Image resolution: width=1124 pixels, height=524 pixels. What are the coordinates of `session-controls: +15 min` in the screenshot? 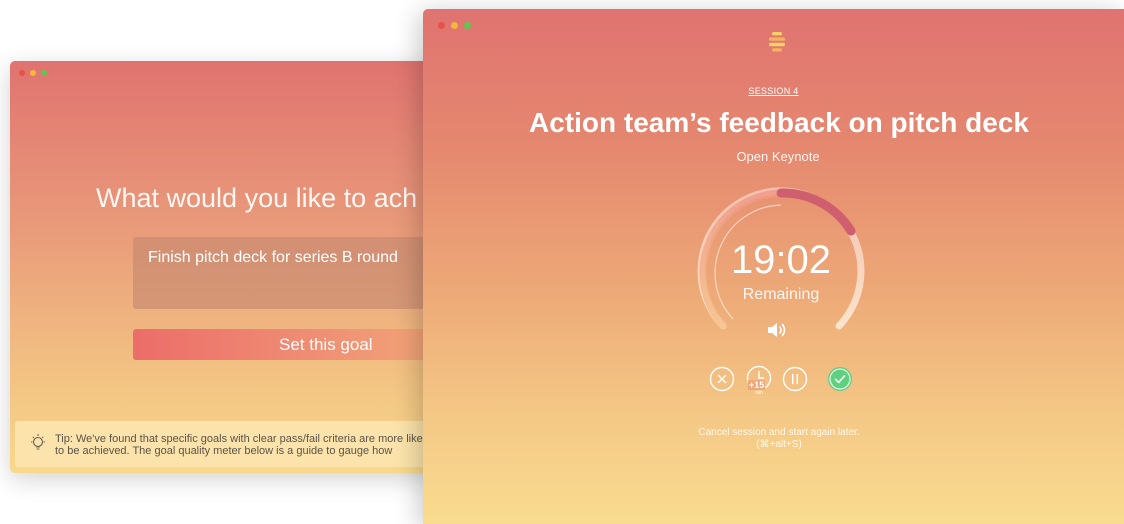 It's located at (784, 385).